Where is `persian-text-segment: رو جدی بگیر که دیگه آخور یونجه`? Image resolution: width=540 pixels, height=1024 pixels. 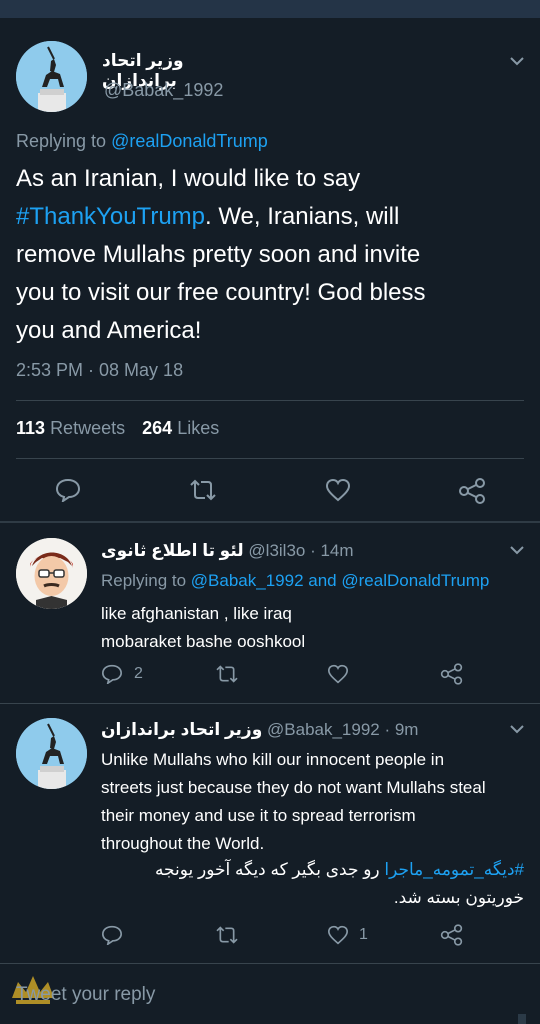 persian-text-segment: رو جدی بگیر که دیگه آخور یونجه is located at coordinates (269, 869).